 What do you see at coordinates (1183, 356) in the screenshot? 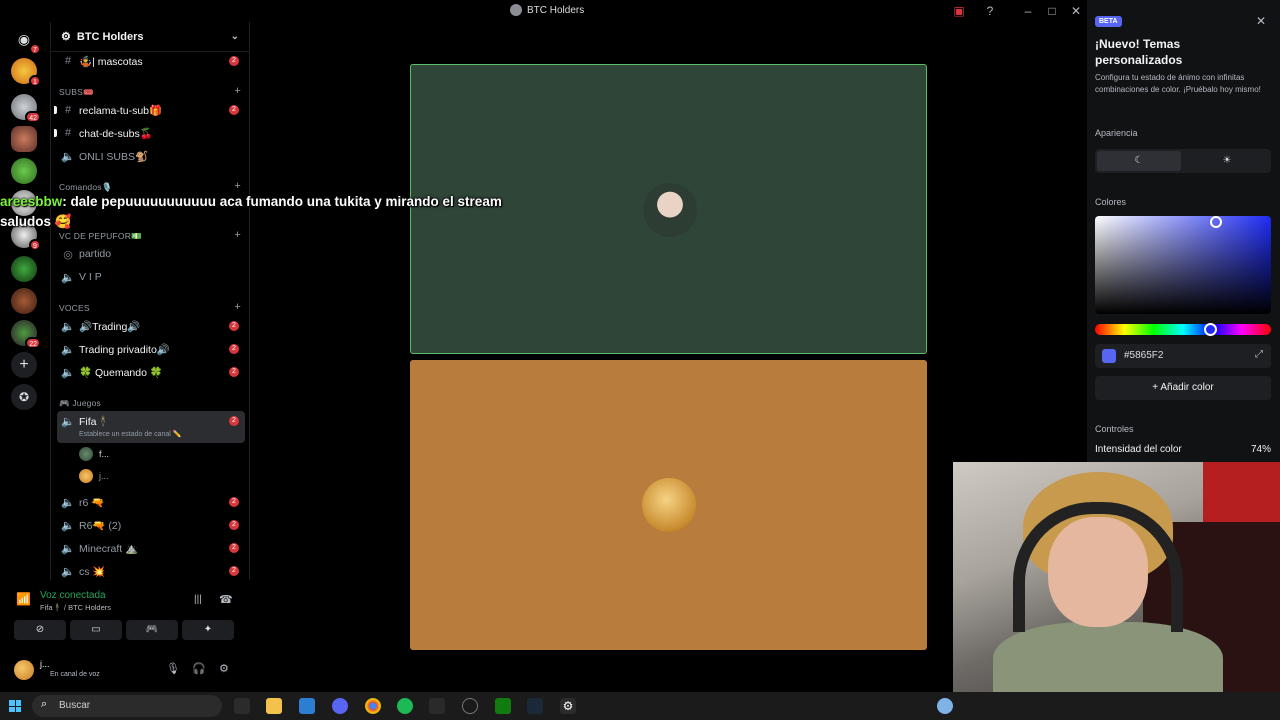
I see `hex-input: #5865F2 ⤢` at bounding box center [1183, 356].